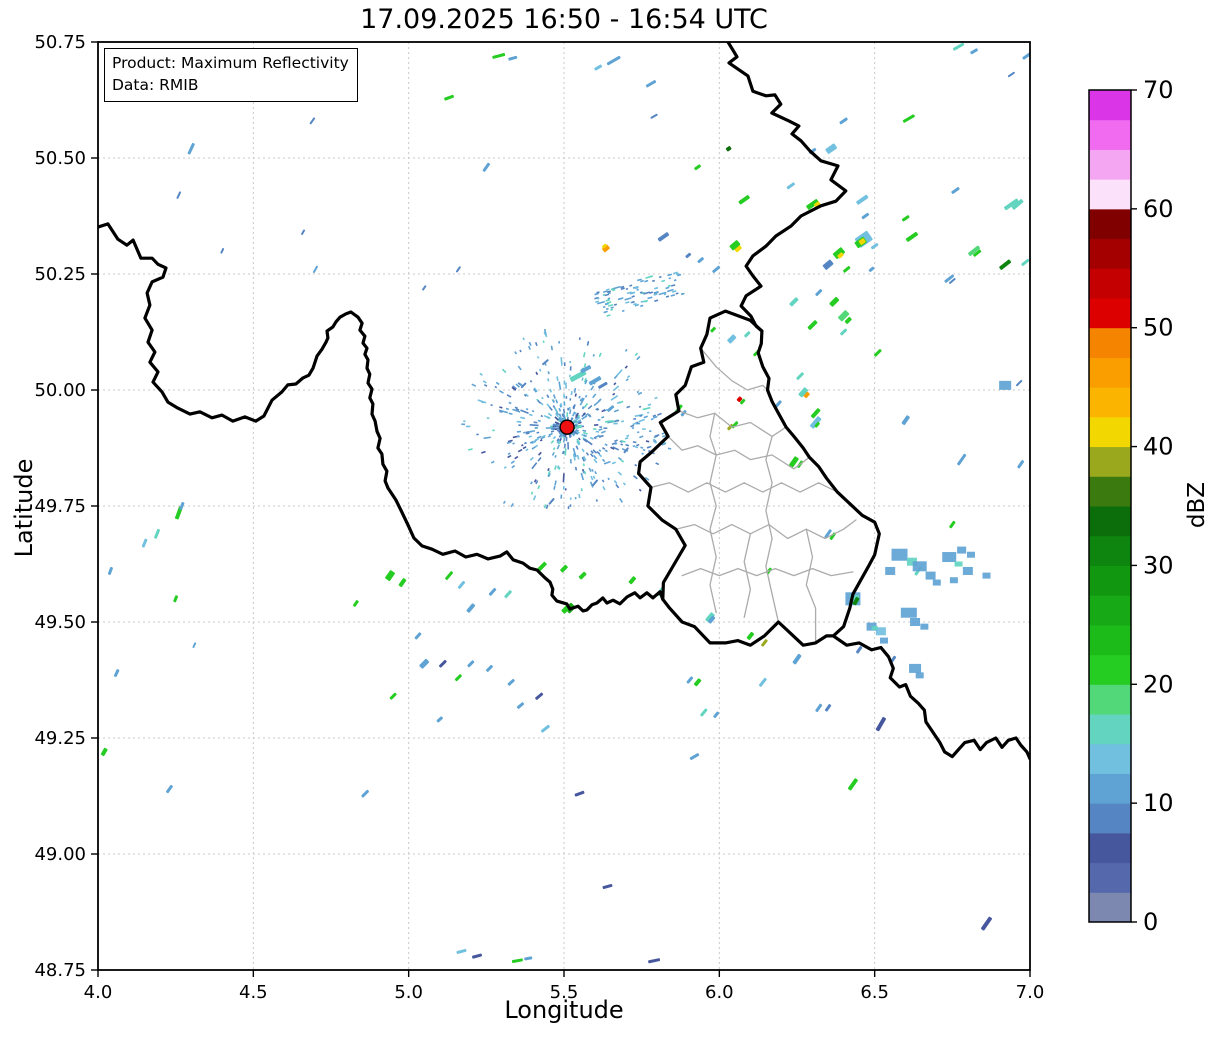  Describe the element at coordinates (1197, 505) in the screenshot. I see `colorbar-label: dBZ` at that location.